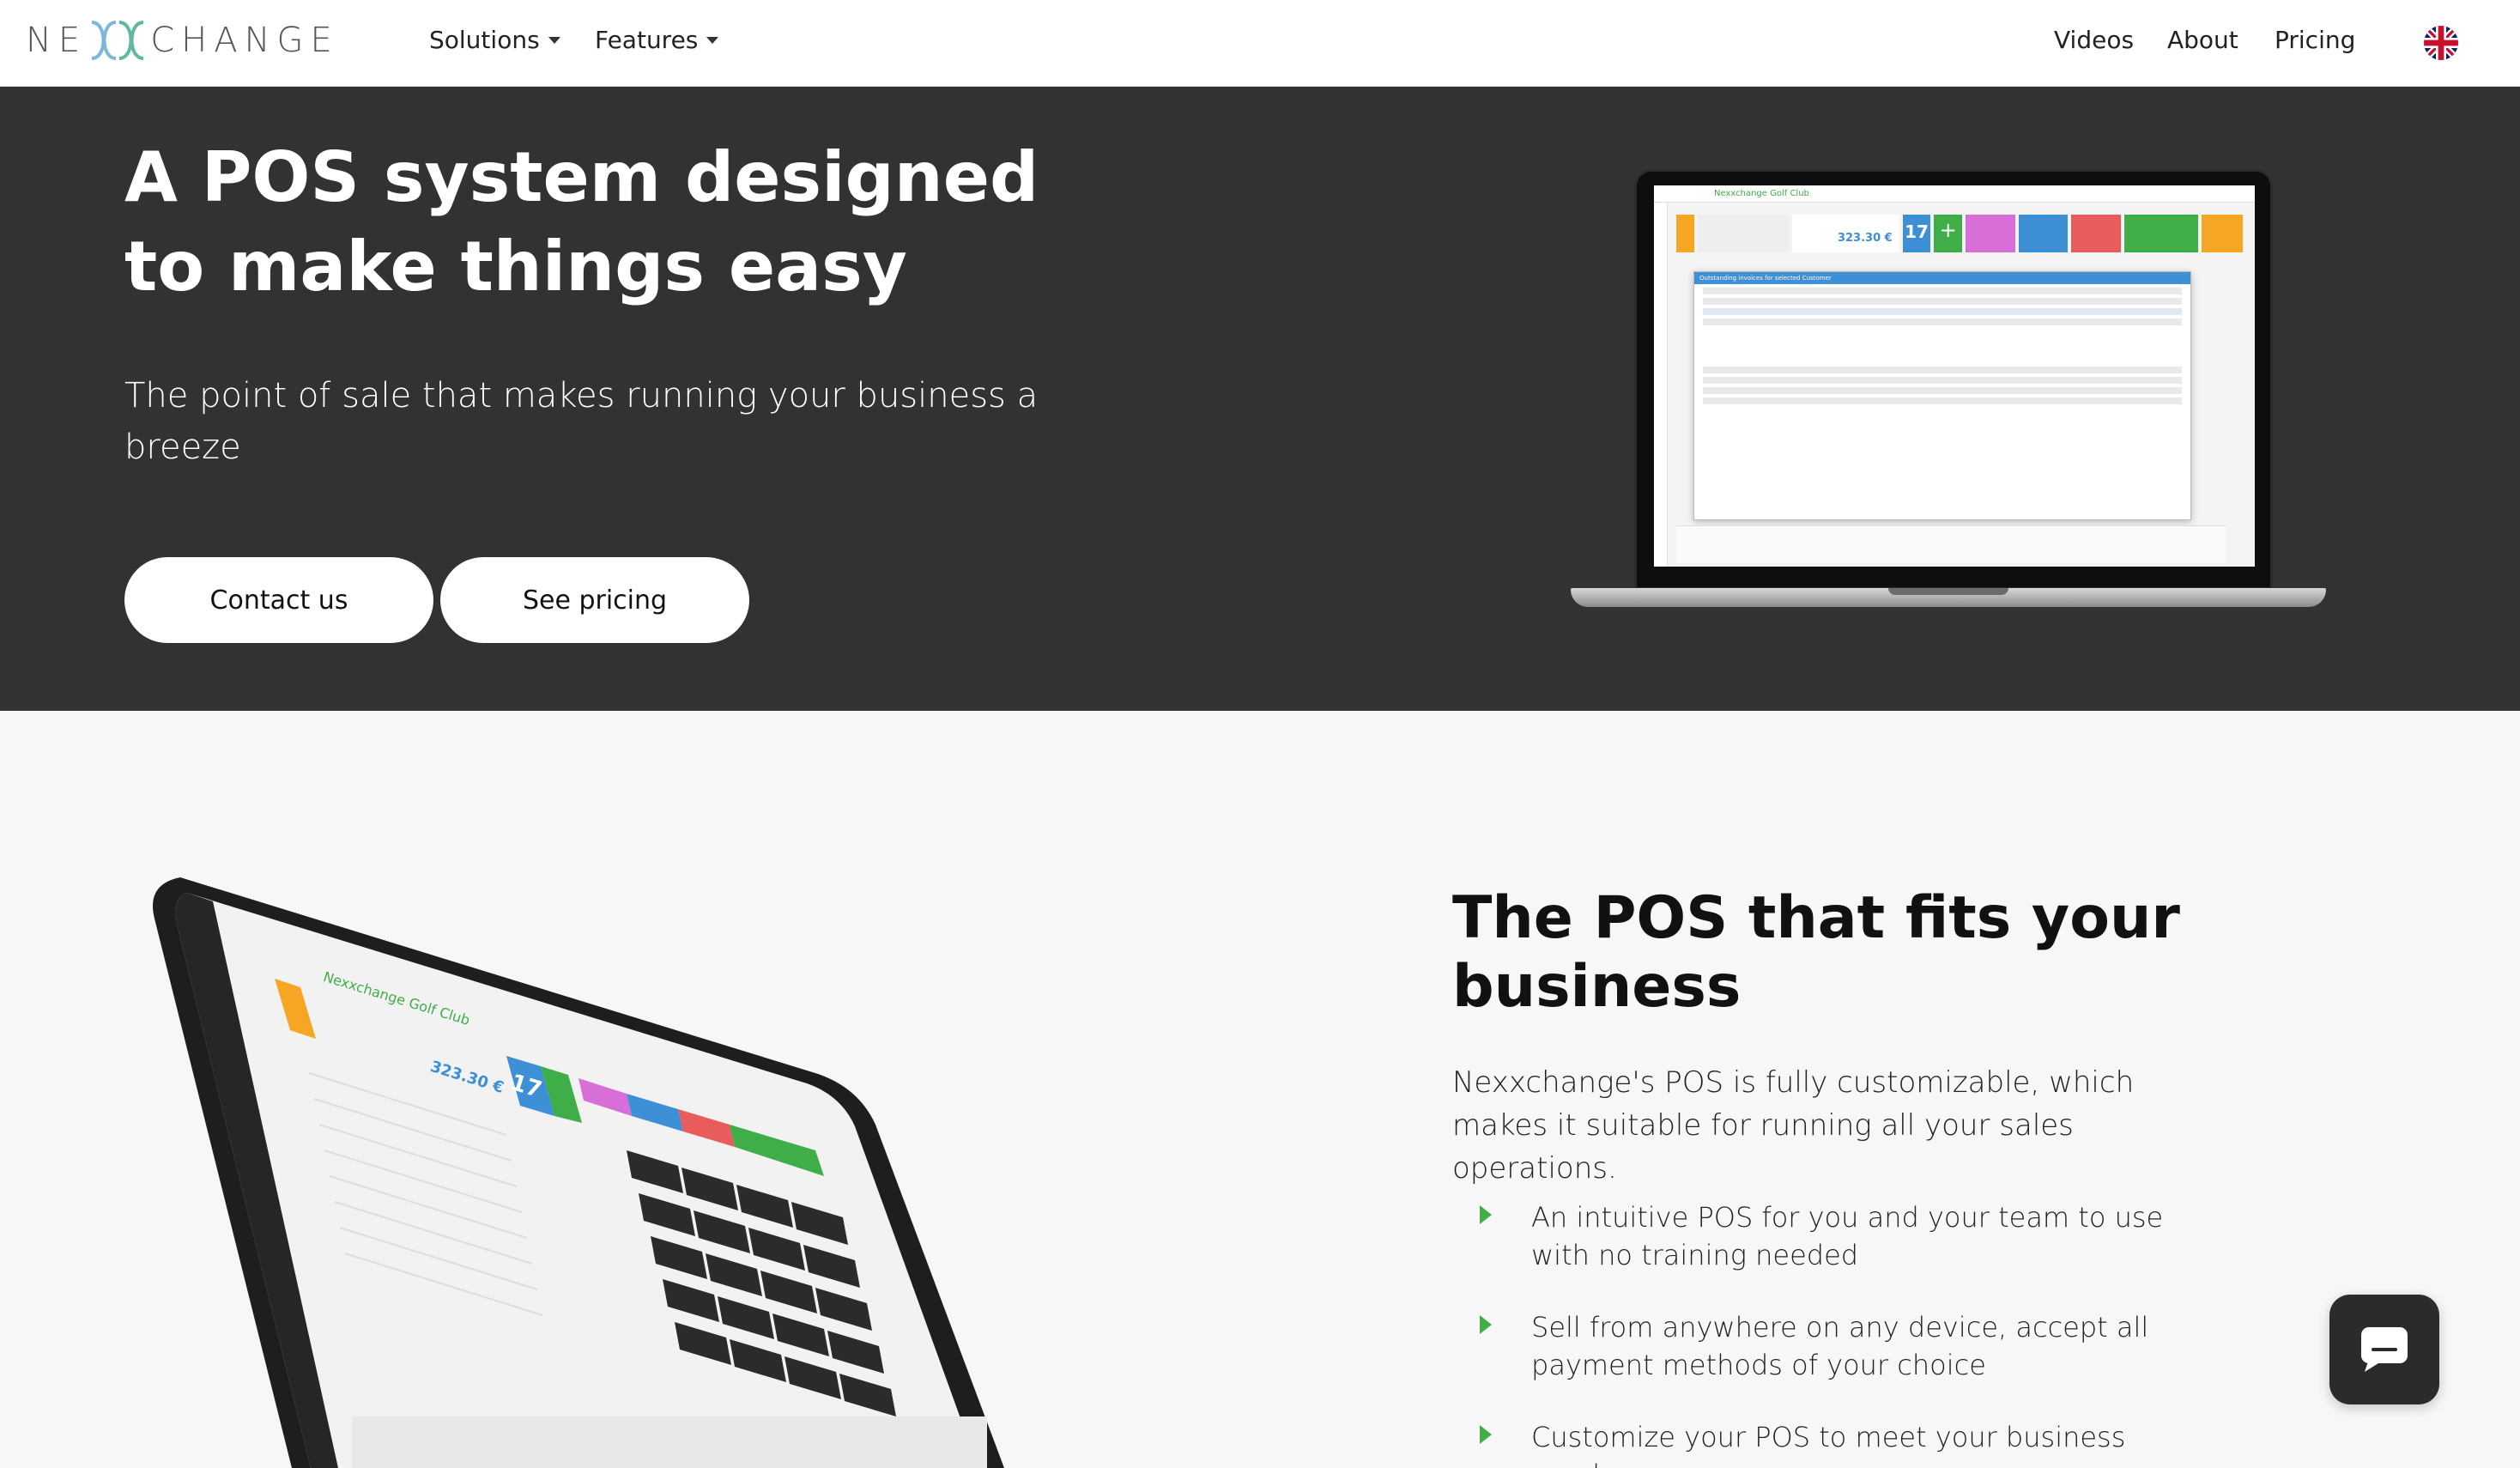 Image resolution: width=2520 pixels, height=1468 pixels. I want to click on nav-about-label: About, so click(2202, 40).